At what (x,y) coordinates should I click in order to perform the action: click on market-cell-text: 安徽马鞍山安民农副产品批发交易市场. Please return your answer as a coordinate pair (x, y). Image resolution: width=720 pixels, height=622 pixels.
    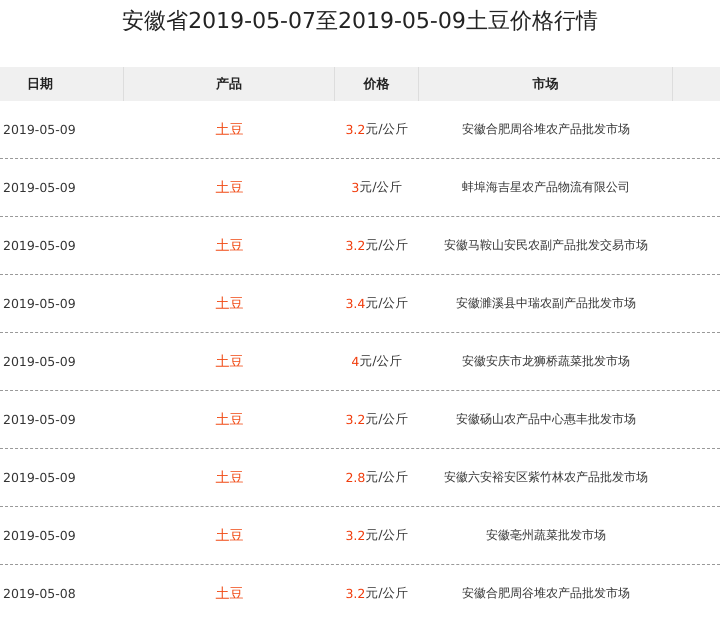
    Looking at the image, I should click on (546, 245).